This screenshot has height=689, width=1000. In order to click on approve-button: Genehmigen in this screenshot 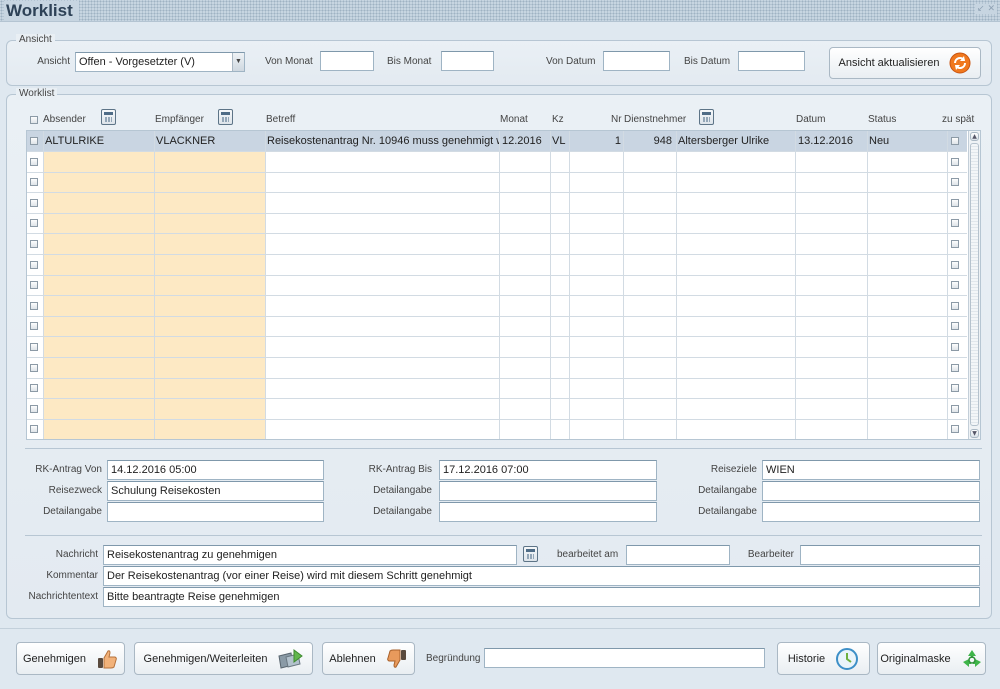, I will do `click(70, 658)`.